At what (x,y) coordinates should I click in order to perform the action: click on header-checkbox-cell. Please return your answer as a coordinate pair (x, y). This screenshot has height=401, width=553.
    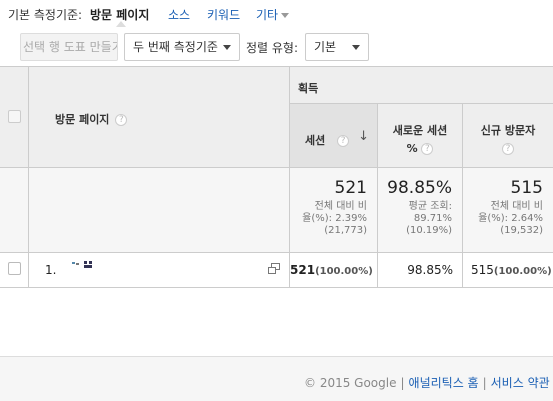
    Looking at the image, I should click on (14, 117).